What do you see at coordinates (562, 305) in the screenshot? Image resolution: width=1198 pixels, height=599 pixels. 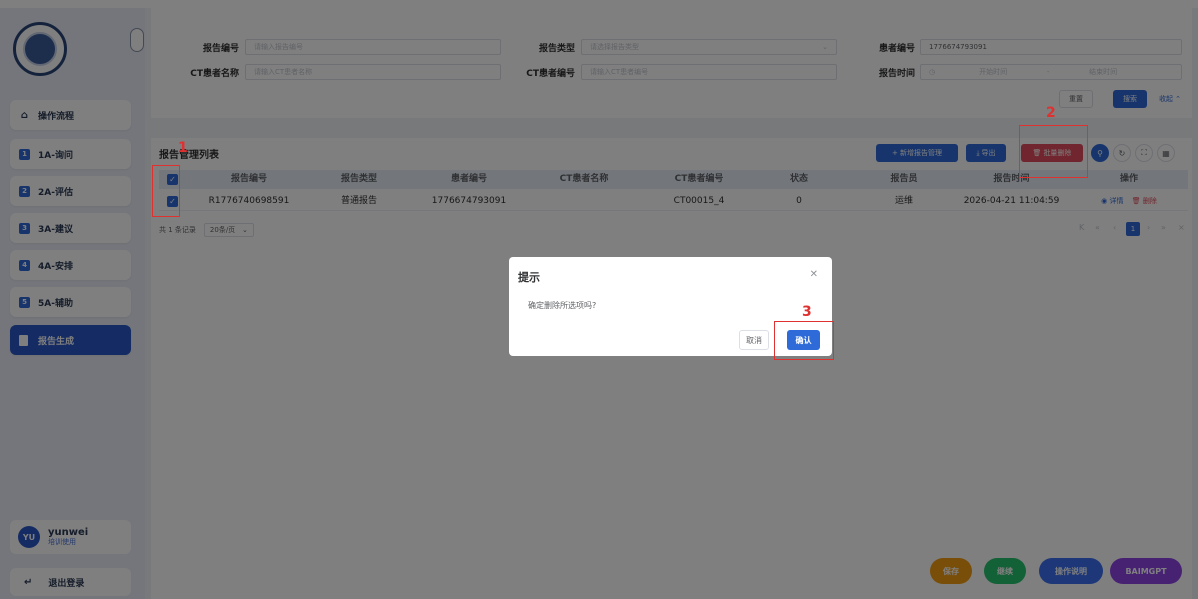 I see `dialog-message: 确定删除所选项吗?` at bounding box center [562, 305].